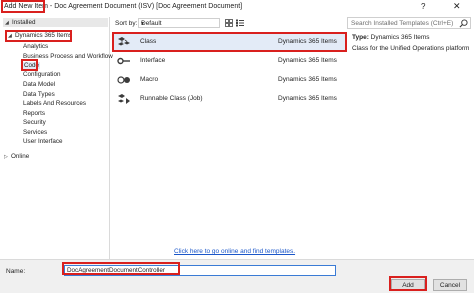 This screenshot has width=474, height=293. Describe the element at coordinates (39, 84) in the screenshot. I see `tree-item-data-model: Data Model` at that location.